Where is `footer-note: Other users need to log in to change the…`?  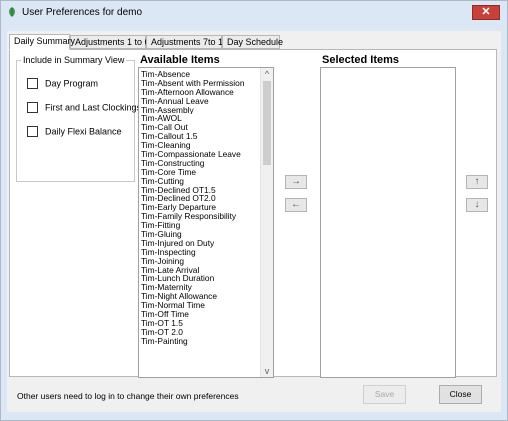 footer-note: Other users need to log in to change the… is located at coordinates (128, 396).